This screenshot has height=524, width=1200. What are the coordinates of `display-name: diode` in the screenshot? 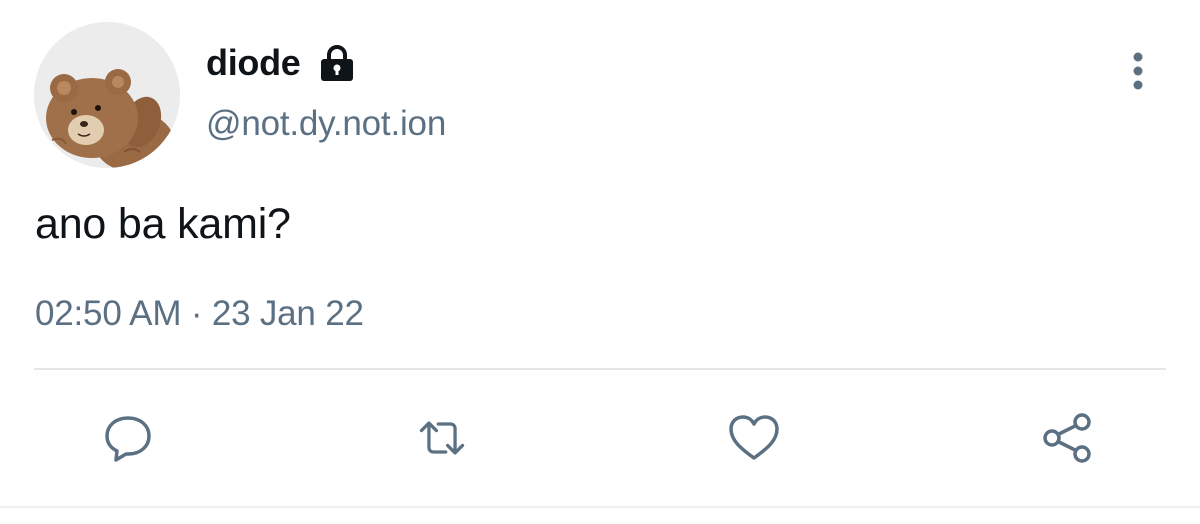 It's located at (253, 63).